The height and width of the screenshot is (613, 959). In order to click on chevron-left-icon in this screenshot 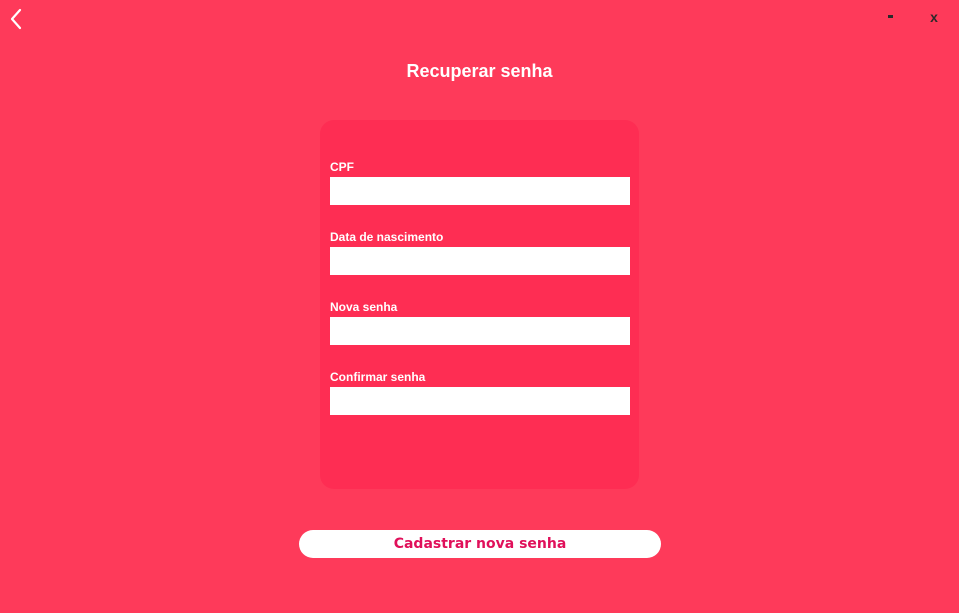, I will do `click(16, 19)`.